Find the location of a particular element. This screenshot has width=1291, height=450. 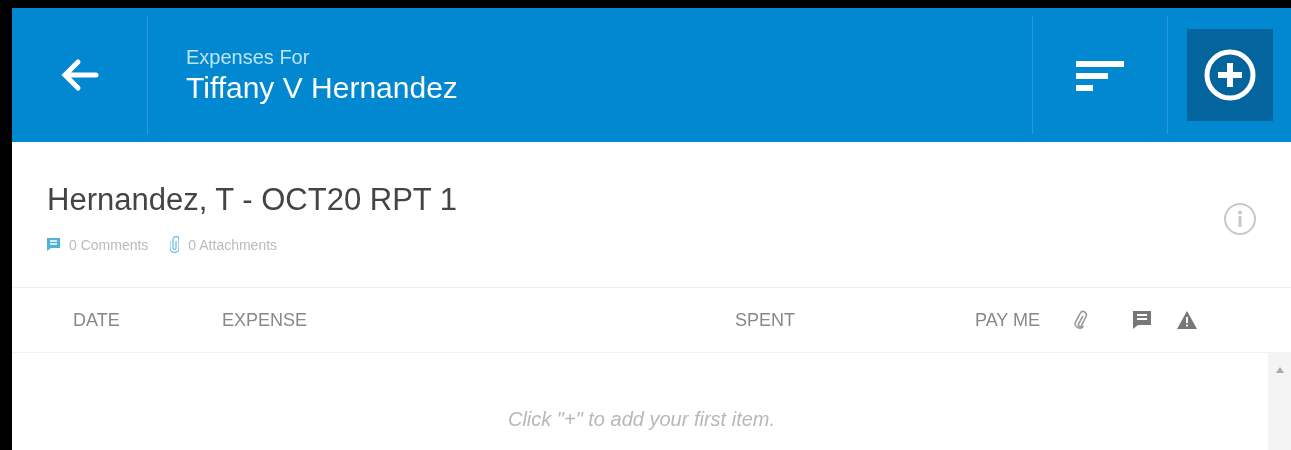

header-subtitle: Expenses For is located at coordinates (248, 57).